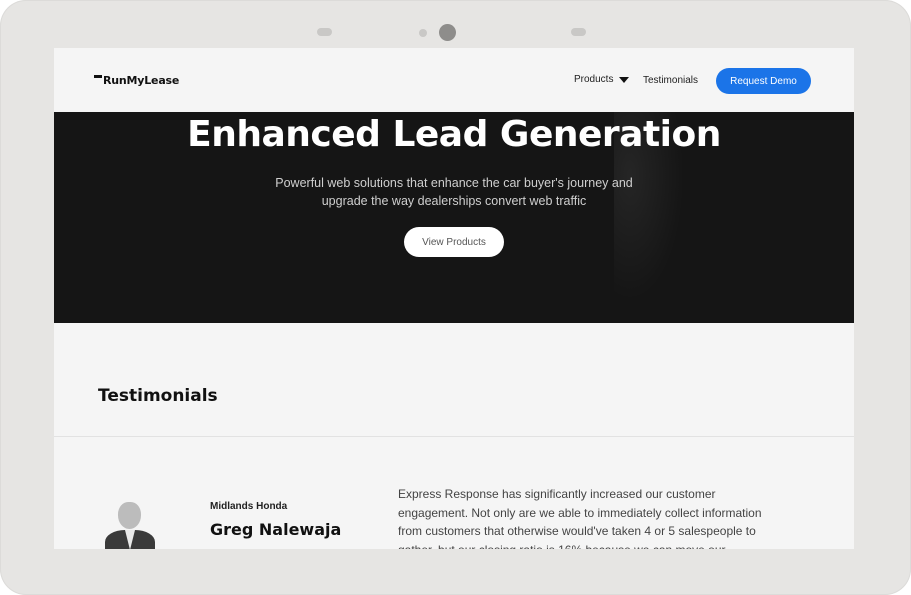 The image size is (911, 595). I want to click on testimonials-heading: Testimonials, so click(158, 396).